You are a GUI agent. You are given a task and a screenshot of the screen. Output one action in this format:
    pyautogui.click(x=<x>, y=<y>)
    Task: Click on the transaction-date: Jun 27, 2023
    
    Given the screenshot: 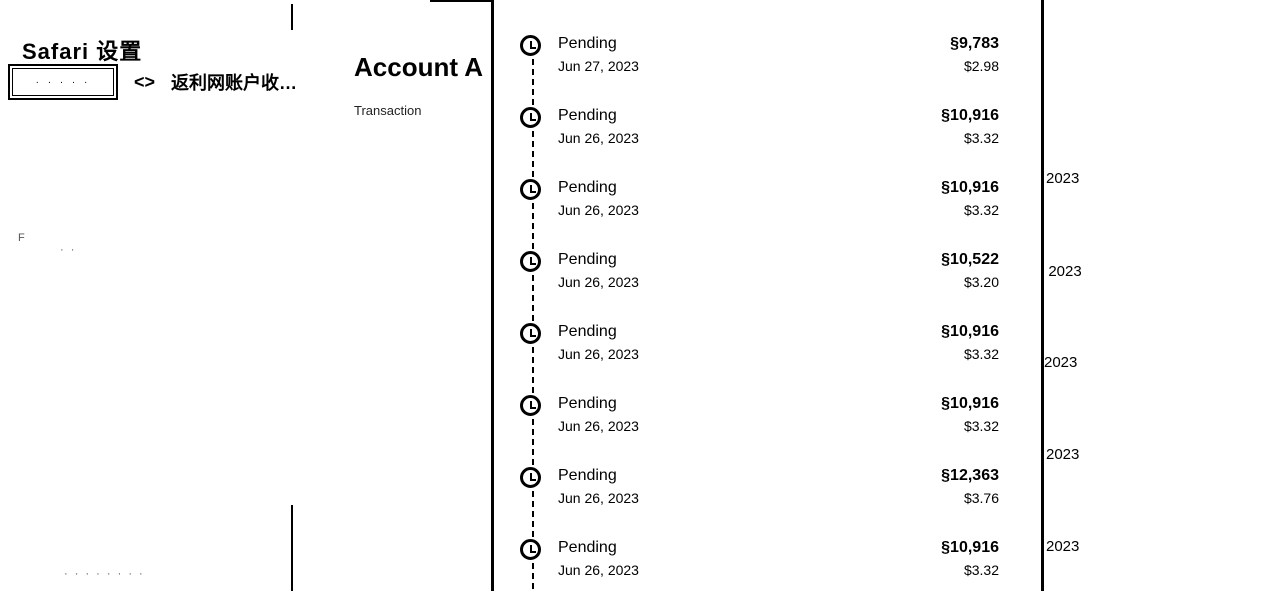 What is the action you would take?
    pyautogui.click(x=598, y=66)
    